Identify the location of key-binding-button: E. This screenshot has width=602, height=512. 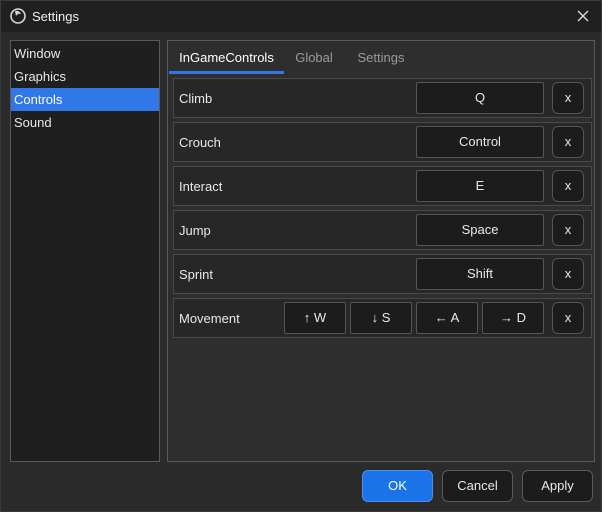
(480, 186).